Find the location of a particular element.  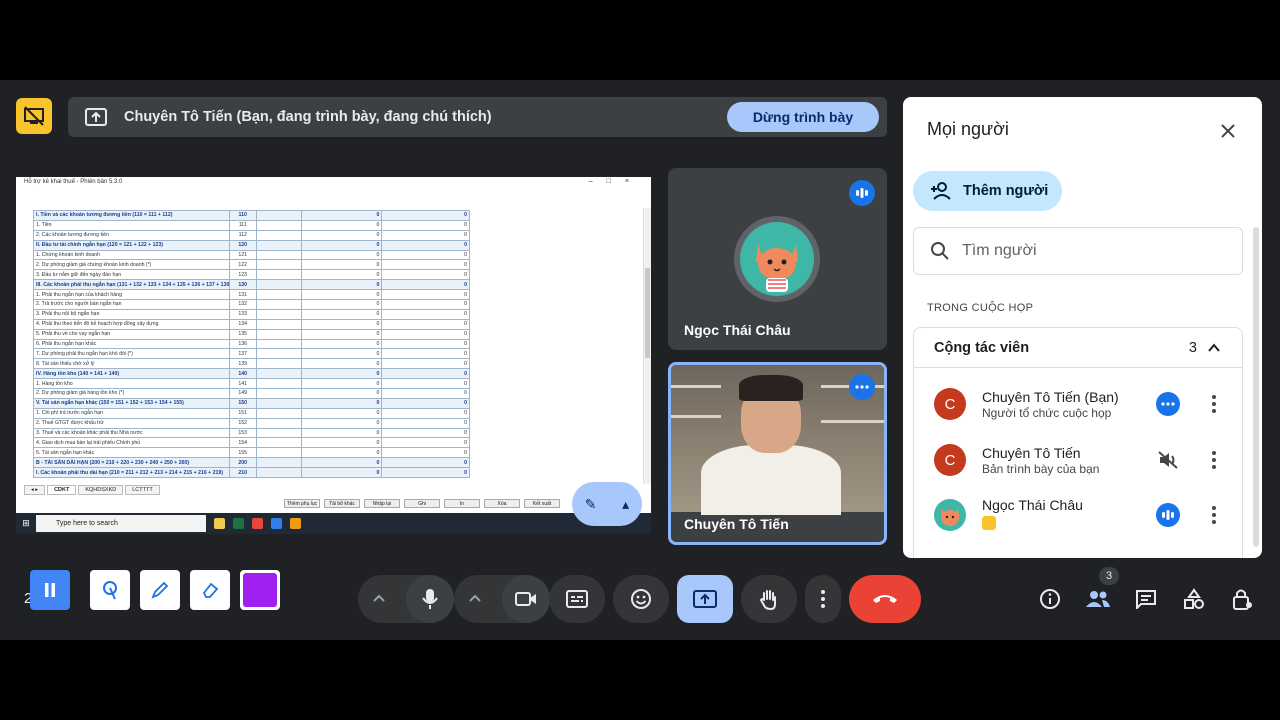

form-button: Nhập lại is located at coordinates (382, 503).